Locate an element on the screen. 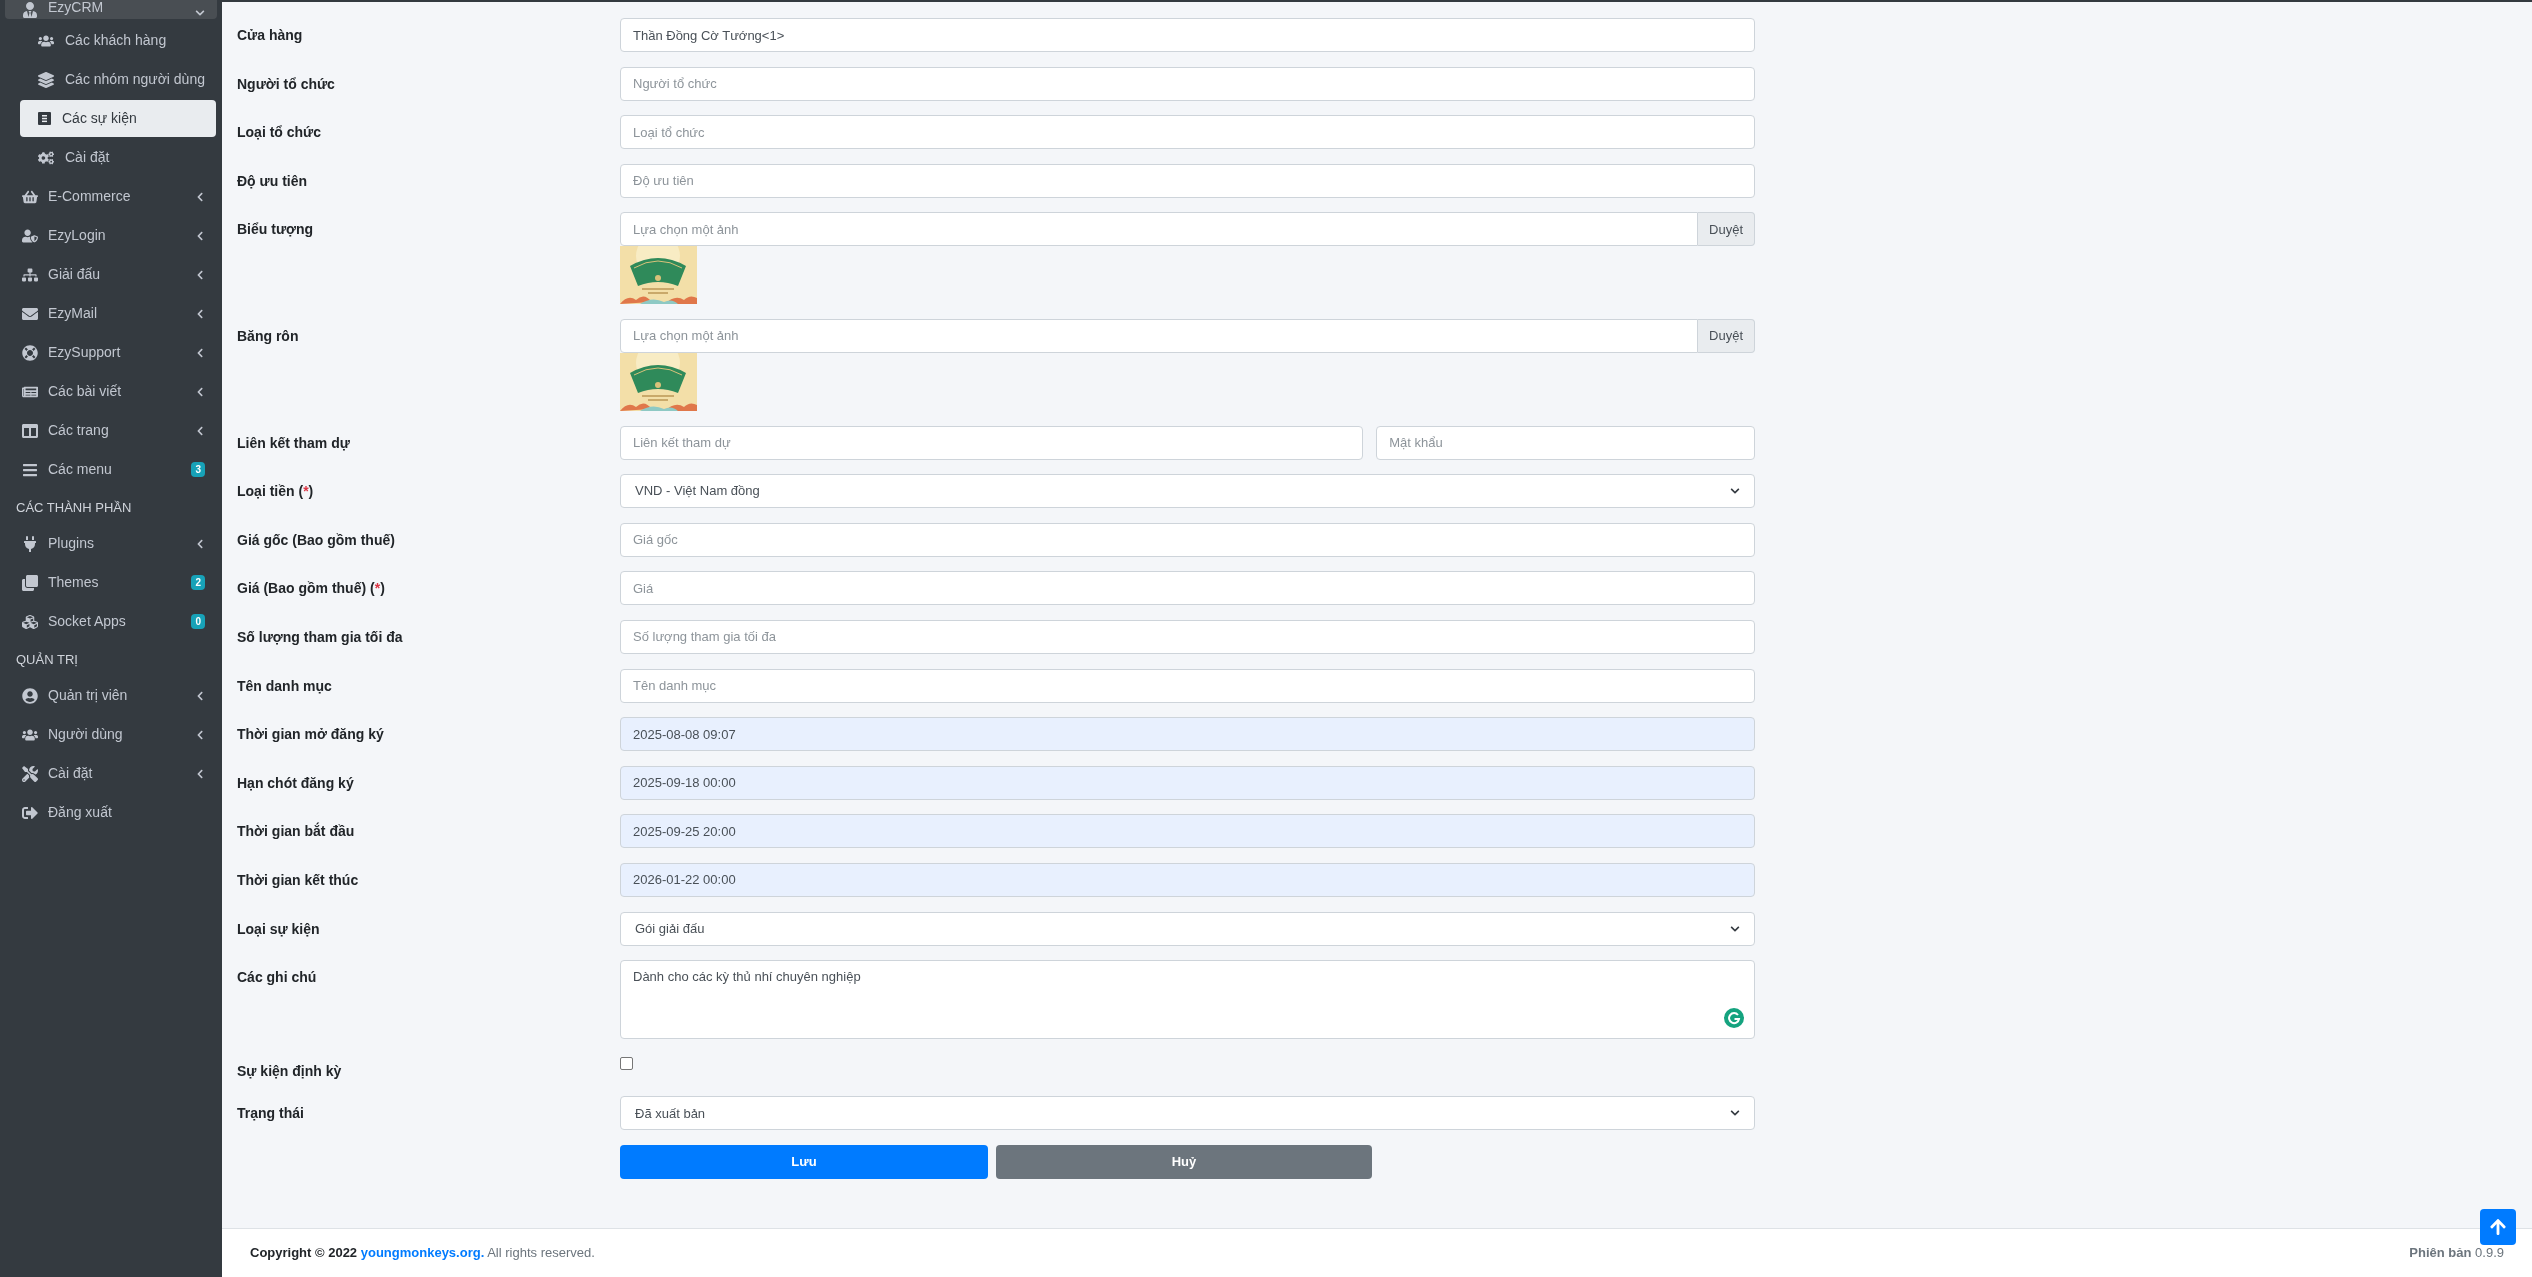 The height and width of the screenshot is (1277, 2532). site-link: youngmonkeys.org. is located at coordinates (422, 1253).